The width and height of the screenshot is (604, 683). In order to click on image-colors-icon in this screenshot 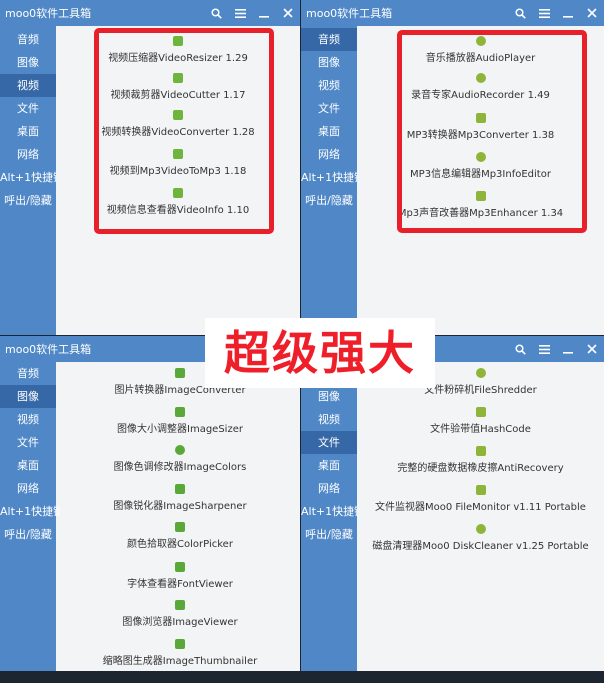, I will do `click(180, 450)`.